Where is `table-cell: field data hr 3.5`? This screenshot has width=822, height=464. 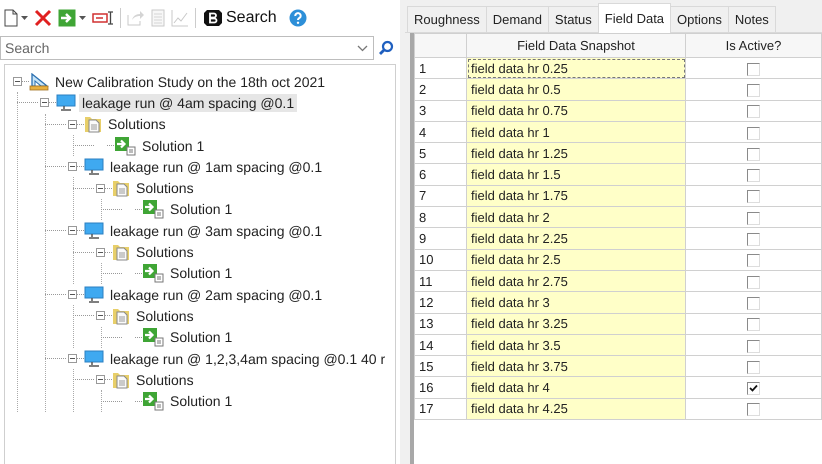
table-cell: field data hr 3.5 is located at coordinates (576, 345).